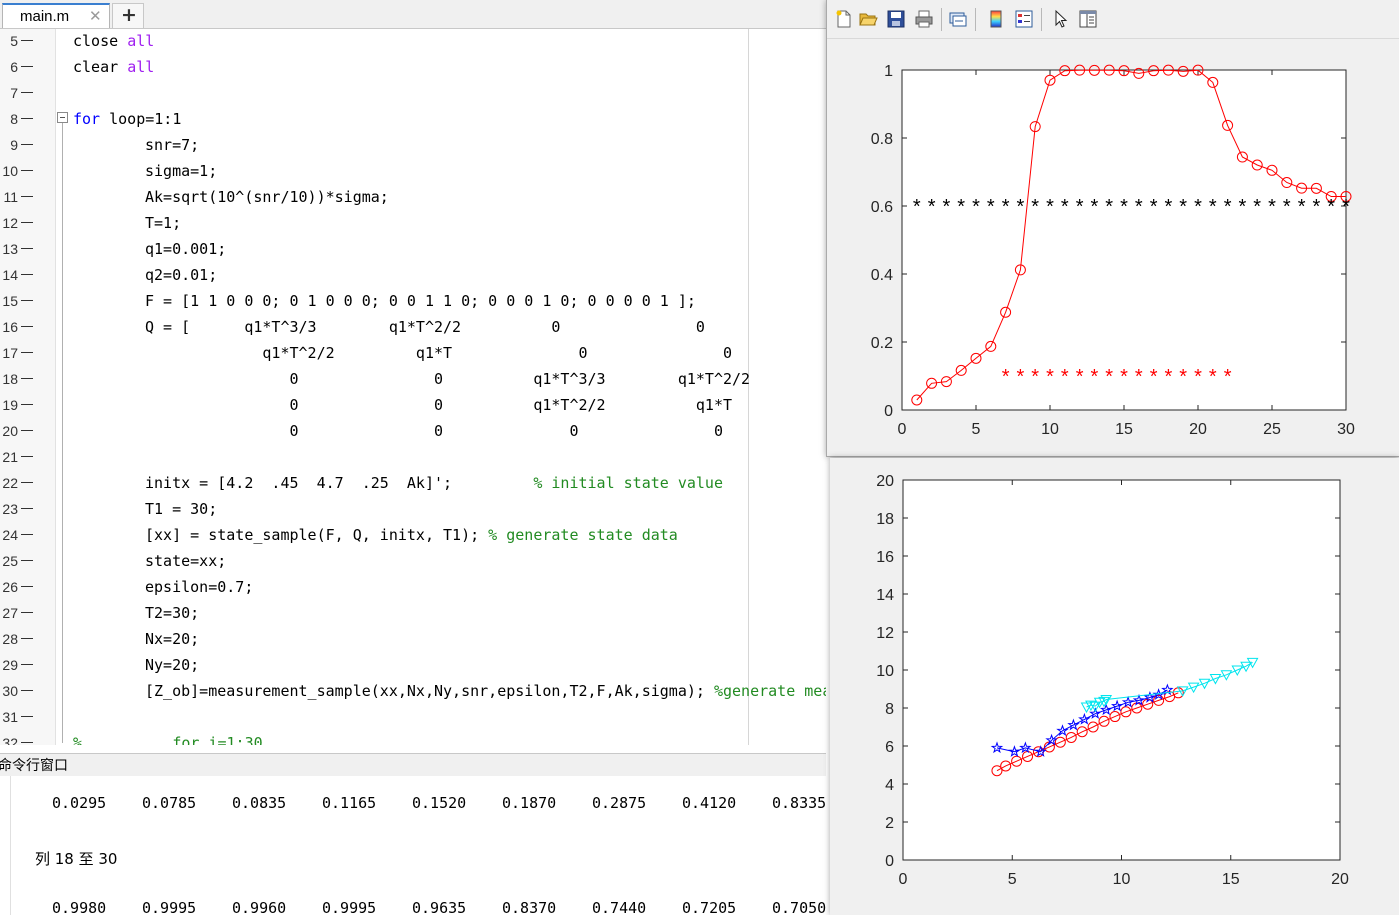  Describe the element at coordinates (413, 614) in the screenshot. I see `code-line: 27 T2=30;` at that location.